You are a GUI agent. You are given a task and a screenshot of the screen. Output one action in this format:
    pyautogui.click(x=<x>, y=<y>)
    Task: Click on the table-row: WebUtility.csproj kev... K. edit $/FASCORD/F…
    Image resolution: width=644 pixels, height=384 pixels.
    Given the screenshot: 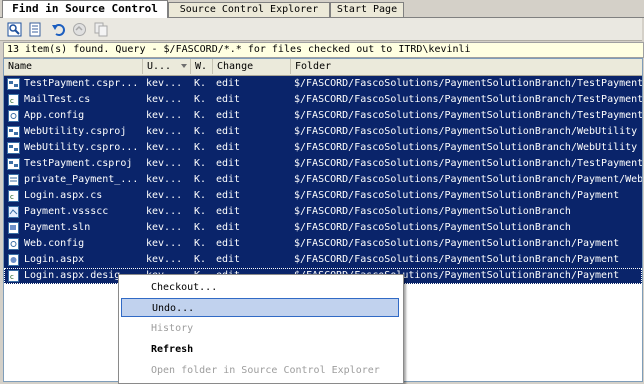 What is the action you would take?
    pyautogui.click(x=323, y=132)
    